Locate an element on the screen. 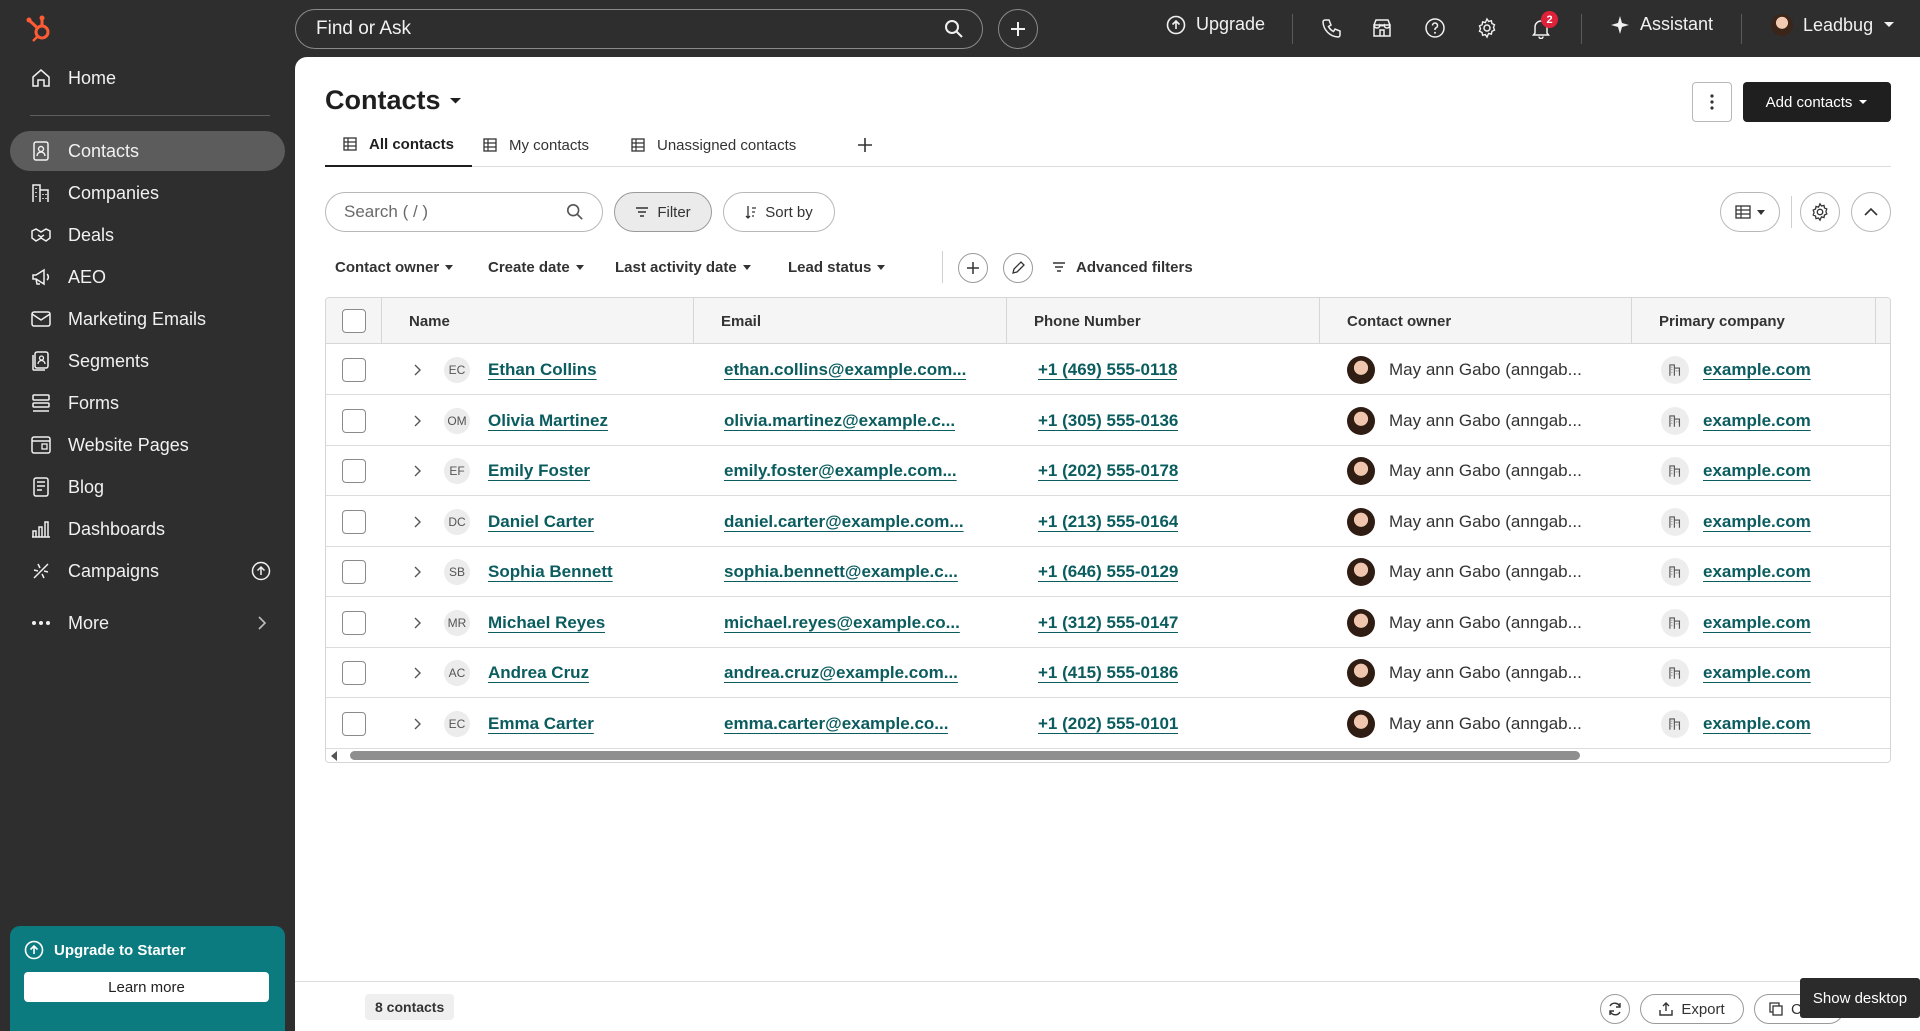 The width and height of the screenshot is (1920, 1031). last-activity-date-filter: Last activity date is located at coordinates (683, 267).